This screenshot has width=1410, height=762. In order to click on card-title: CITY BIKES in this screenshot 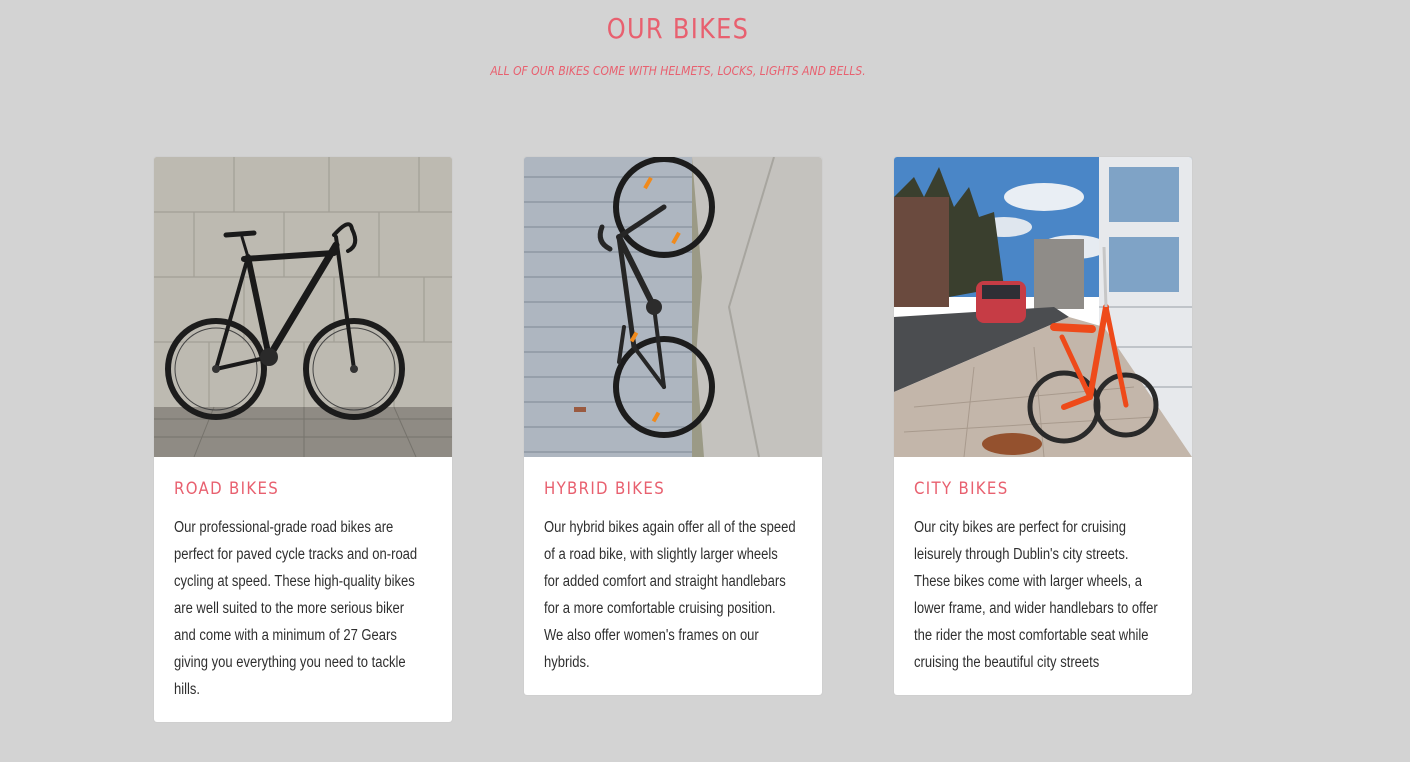, I will do `click(961, 489)`.